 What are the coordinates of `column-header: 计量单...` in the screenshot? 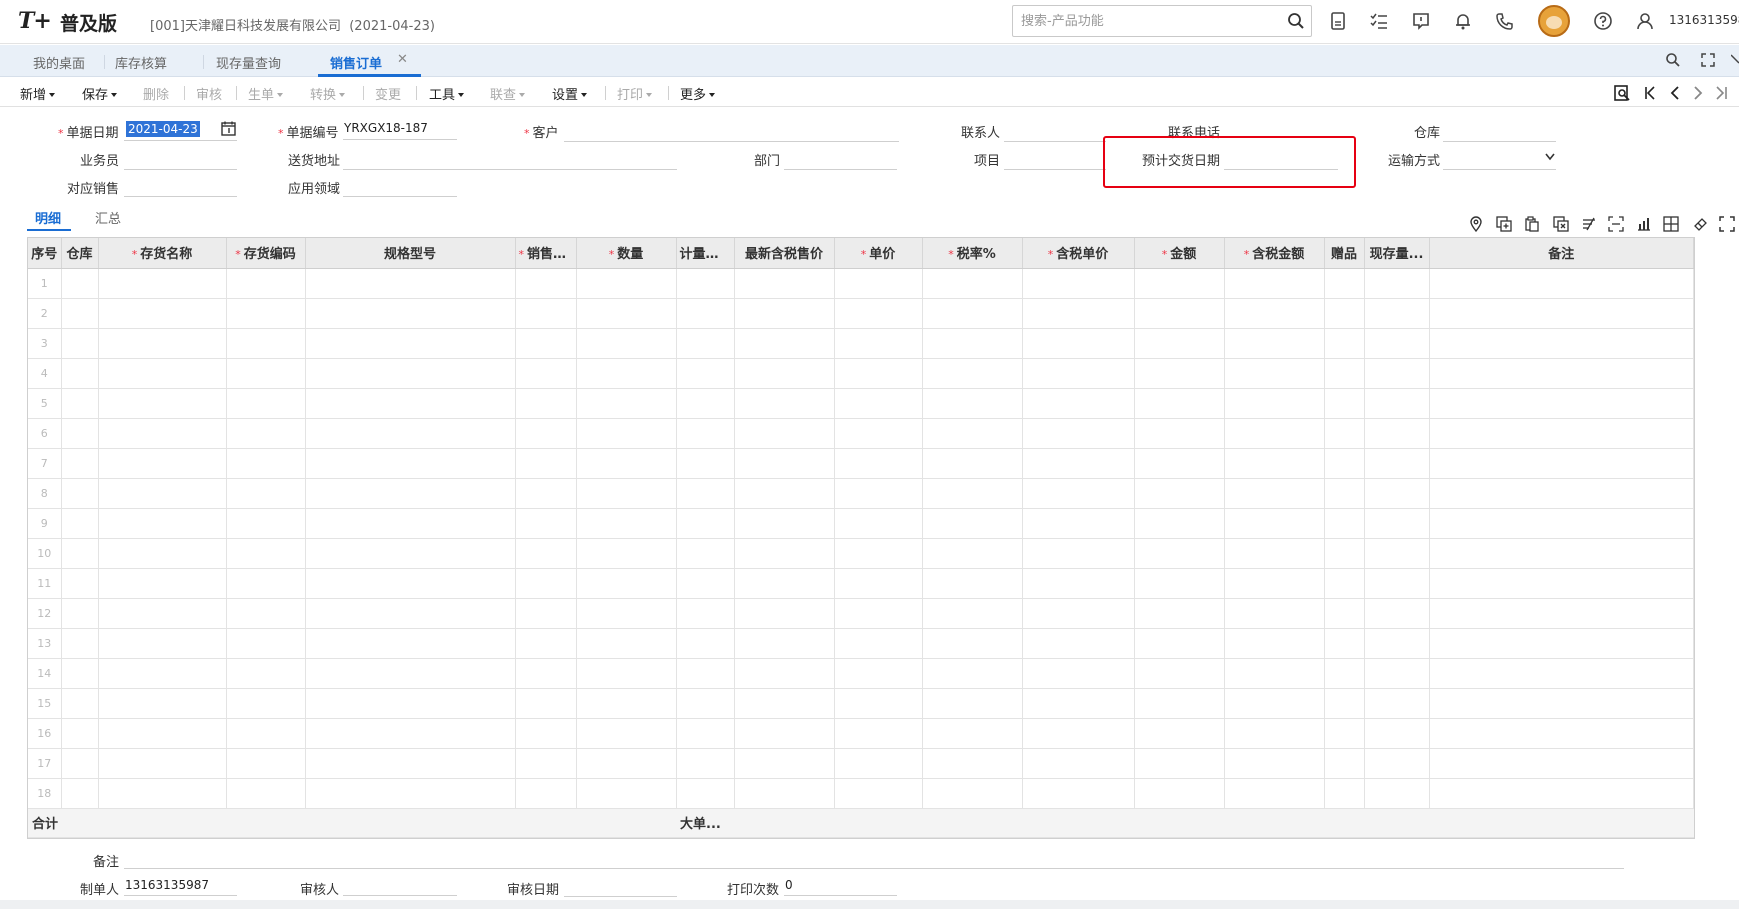 It's located at (705, 253).